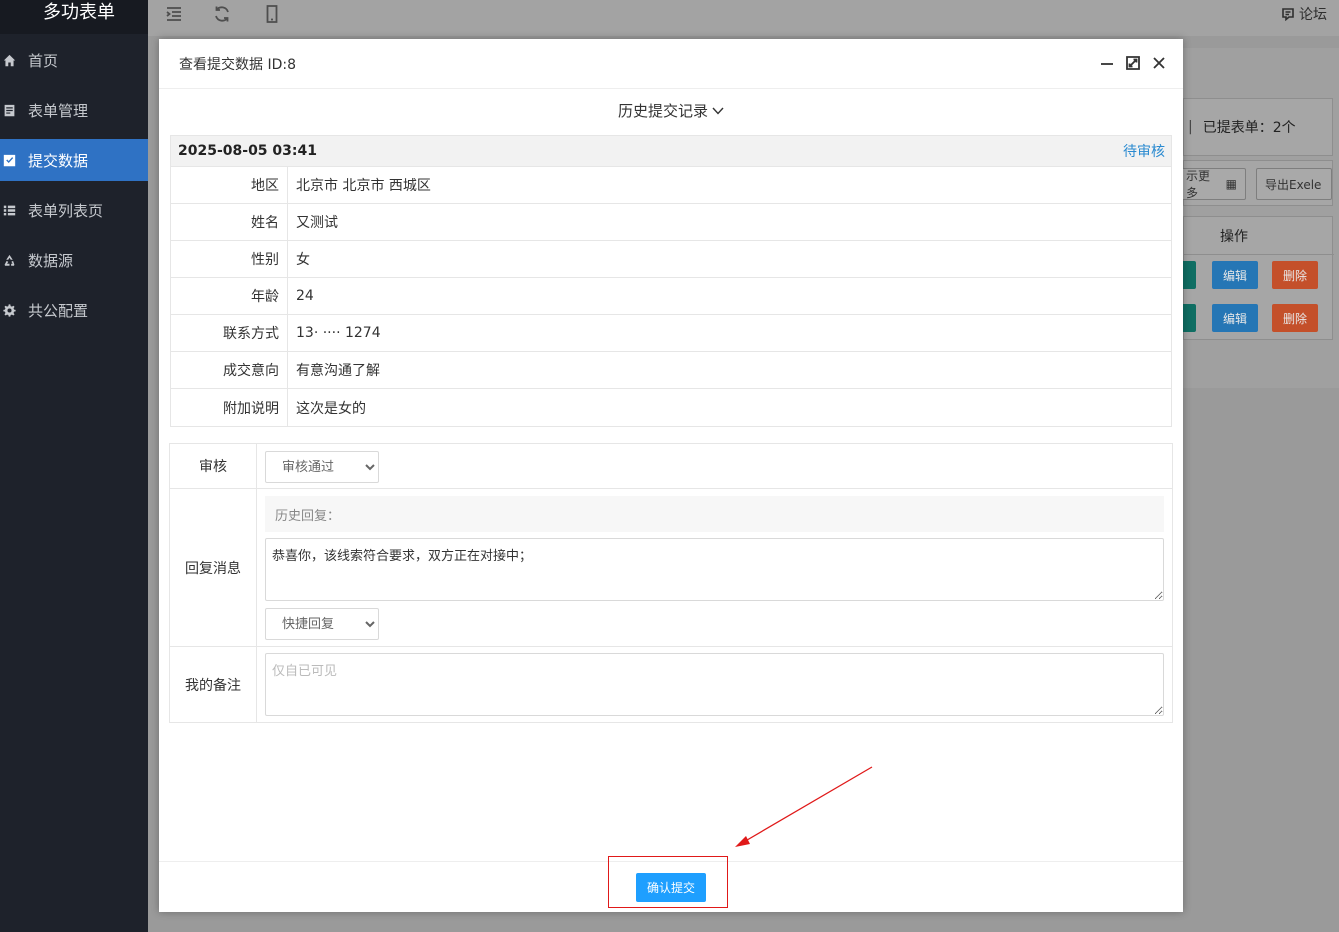  What do you see at coordinates (1288, 14) in the screenshot?
I see `forum-icon` at bounding box center [1288, 14].